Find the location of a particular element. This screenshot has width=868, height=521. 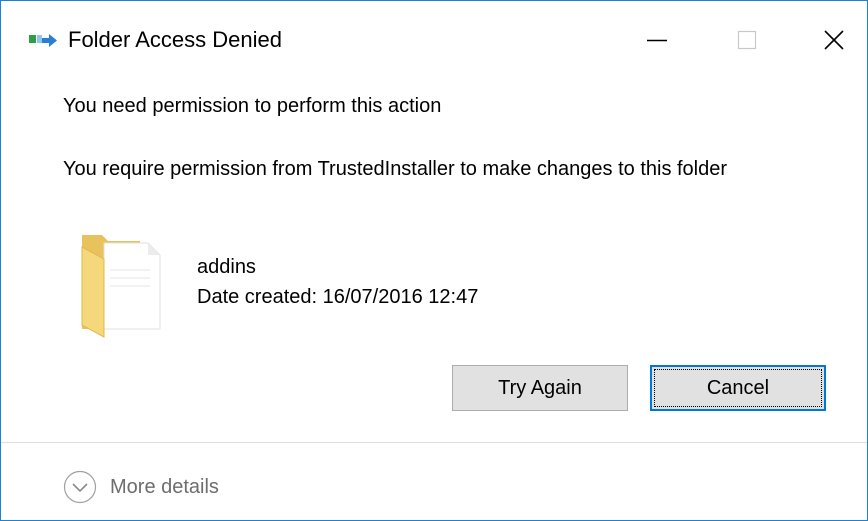

folder-name: addins is located at coordinates (226, 267).